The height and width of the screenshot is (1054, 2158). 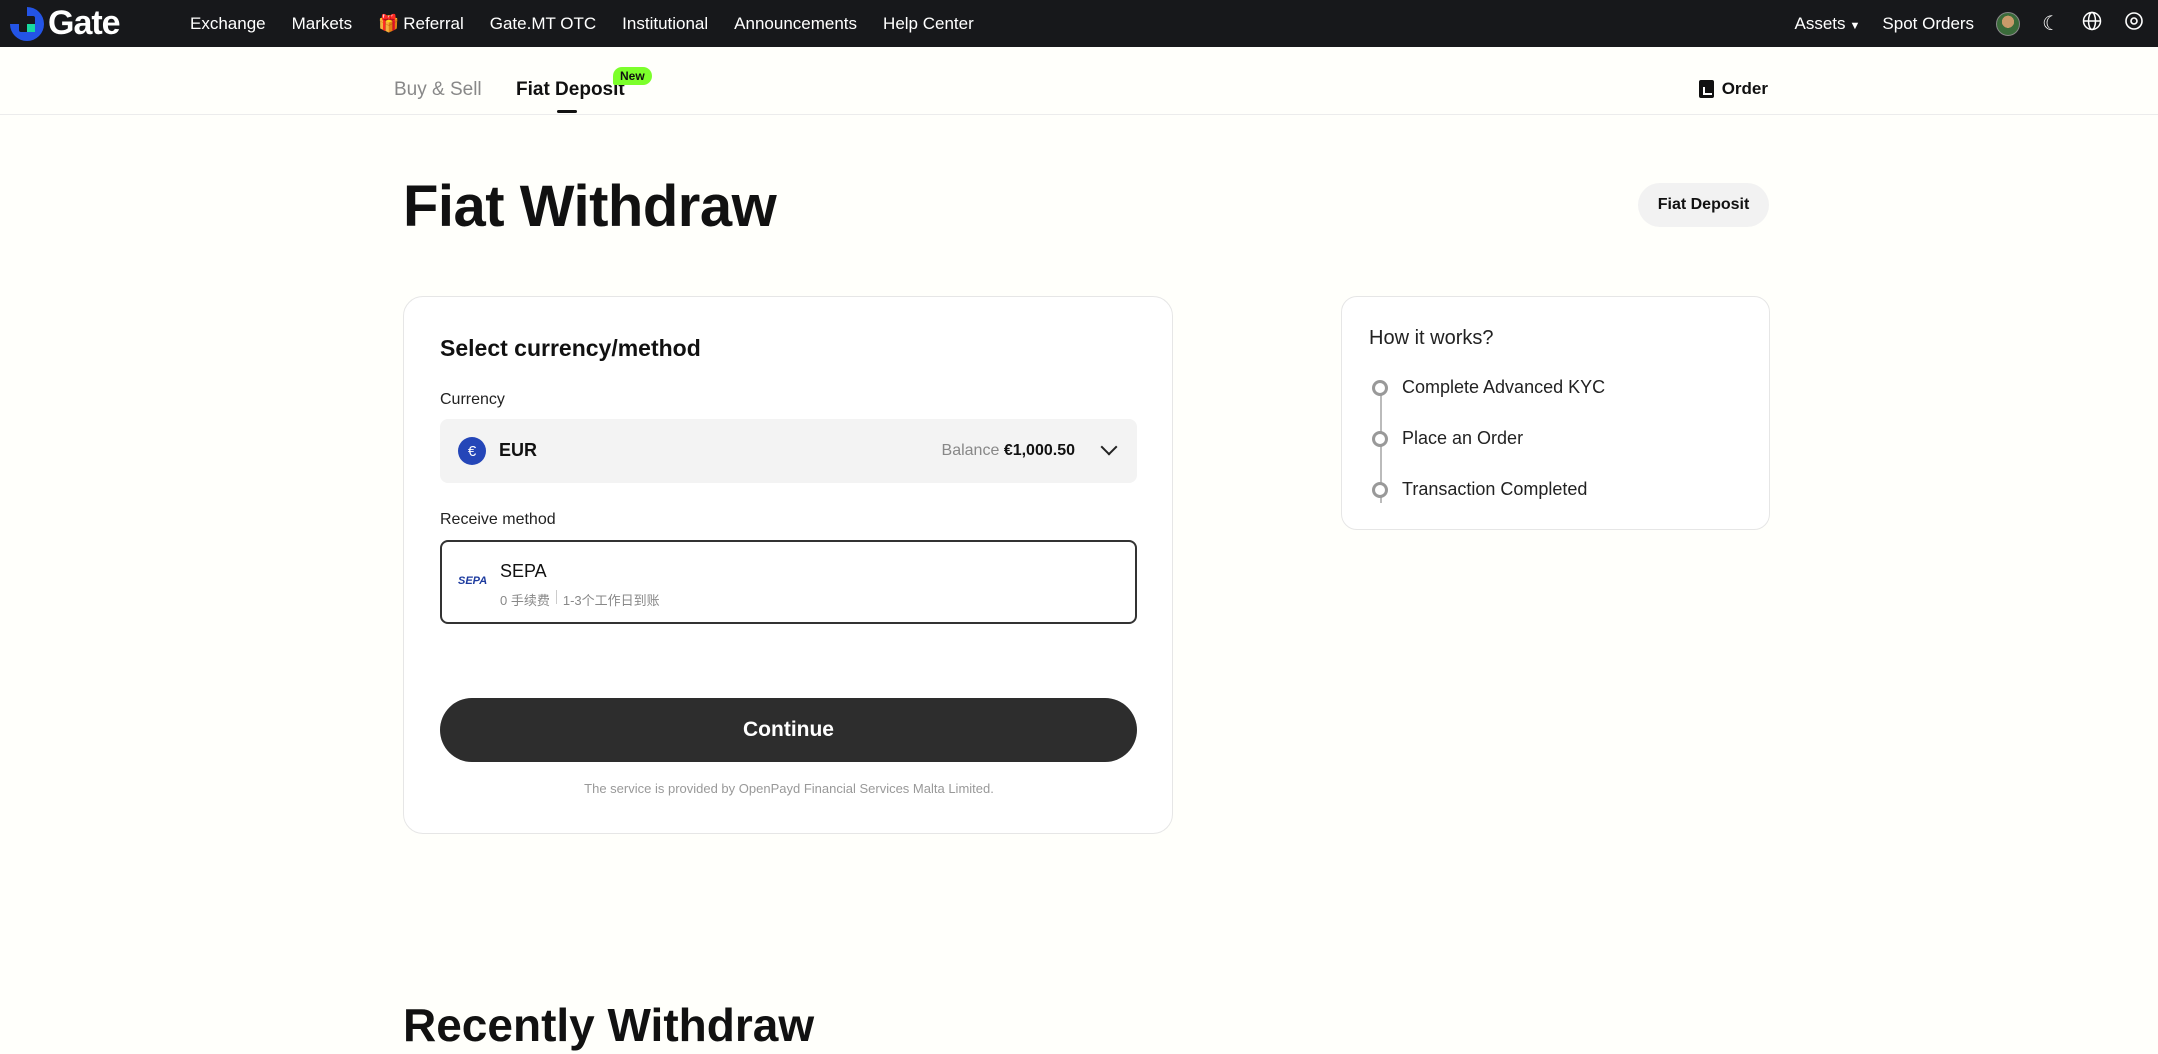 I want to click on settings-icon, so click(x=2134, y=24).